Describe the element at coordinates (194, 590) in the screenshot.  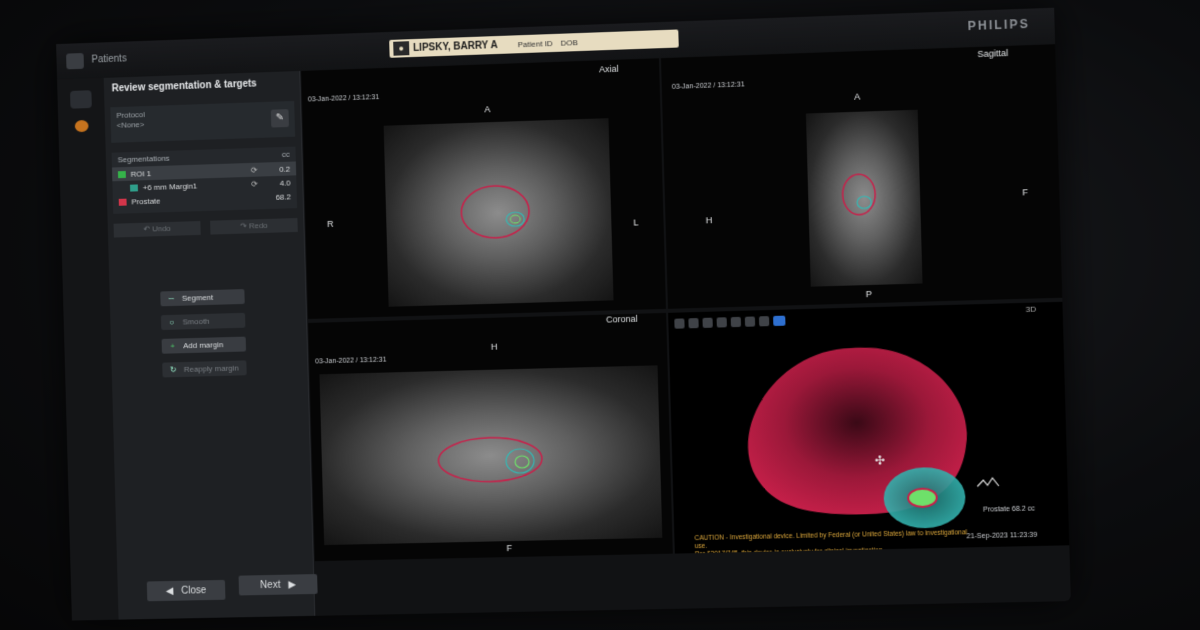
I see `close-label: Close` at that location.